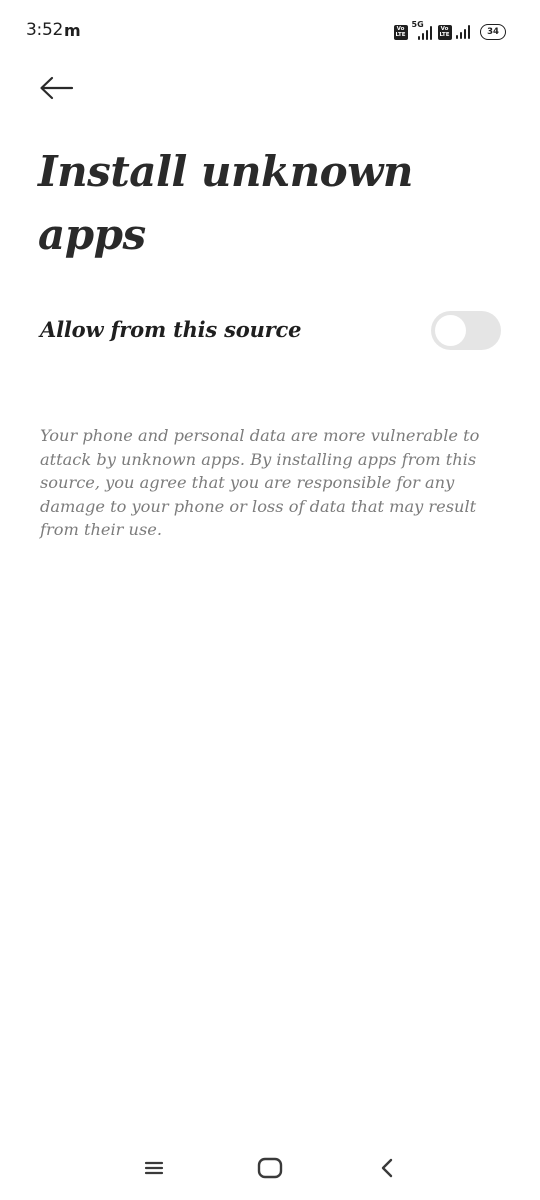 This screenshot has height=1200, width=540. I want to click on notification-m-icon: m, so click(72, 30).